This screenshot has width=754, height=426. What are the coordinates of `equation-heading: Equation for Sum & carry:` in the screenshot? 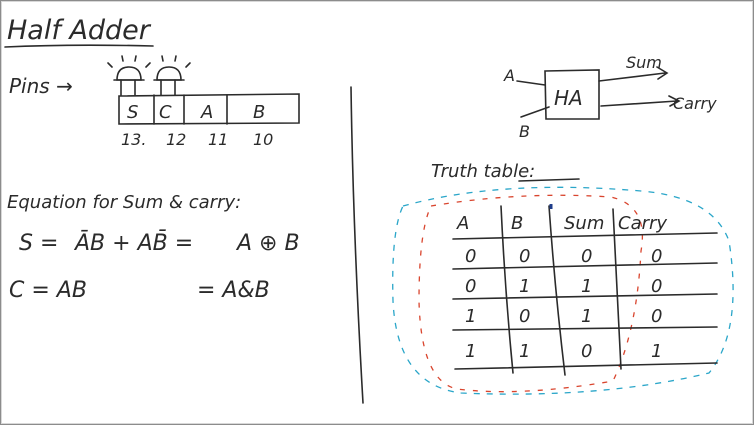 It's located at (124, 202).